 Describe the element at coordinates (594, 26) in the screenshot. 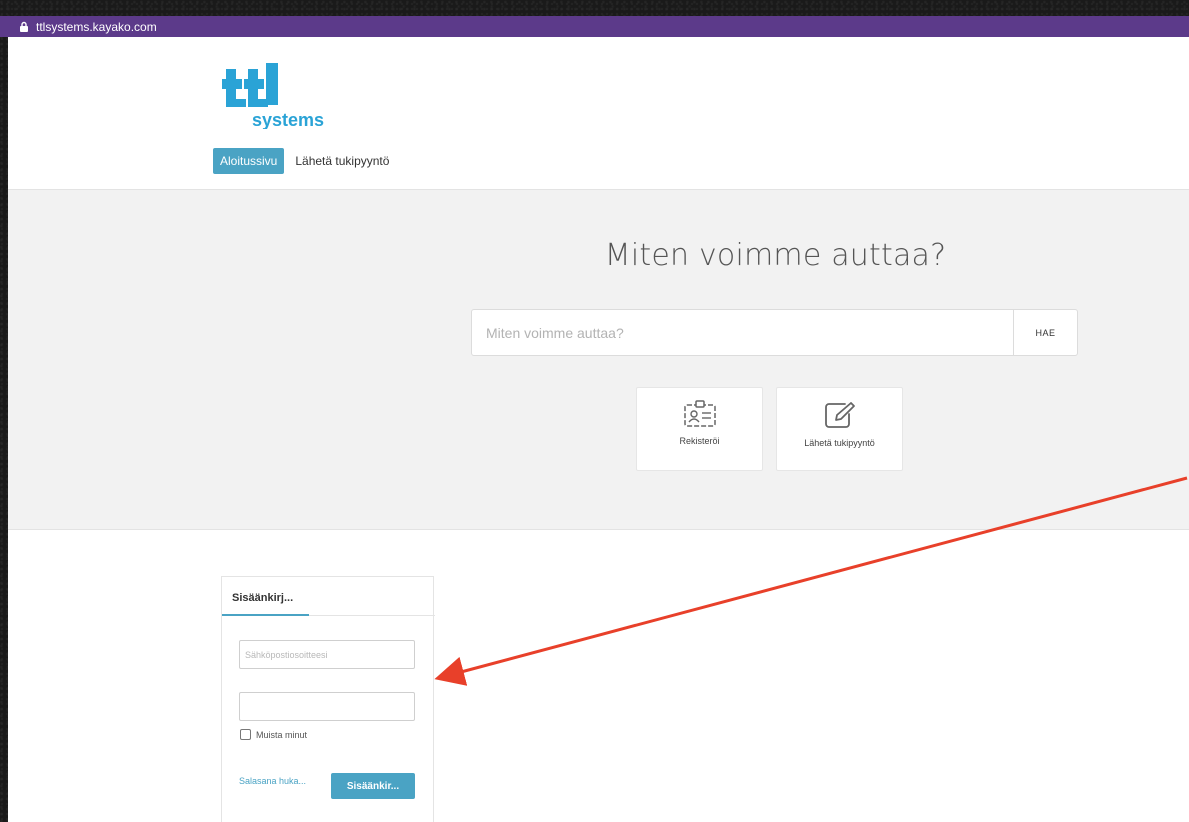

I see `browser-url-bar: ttlsystems.kayako.com` at that location.